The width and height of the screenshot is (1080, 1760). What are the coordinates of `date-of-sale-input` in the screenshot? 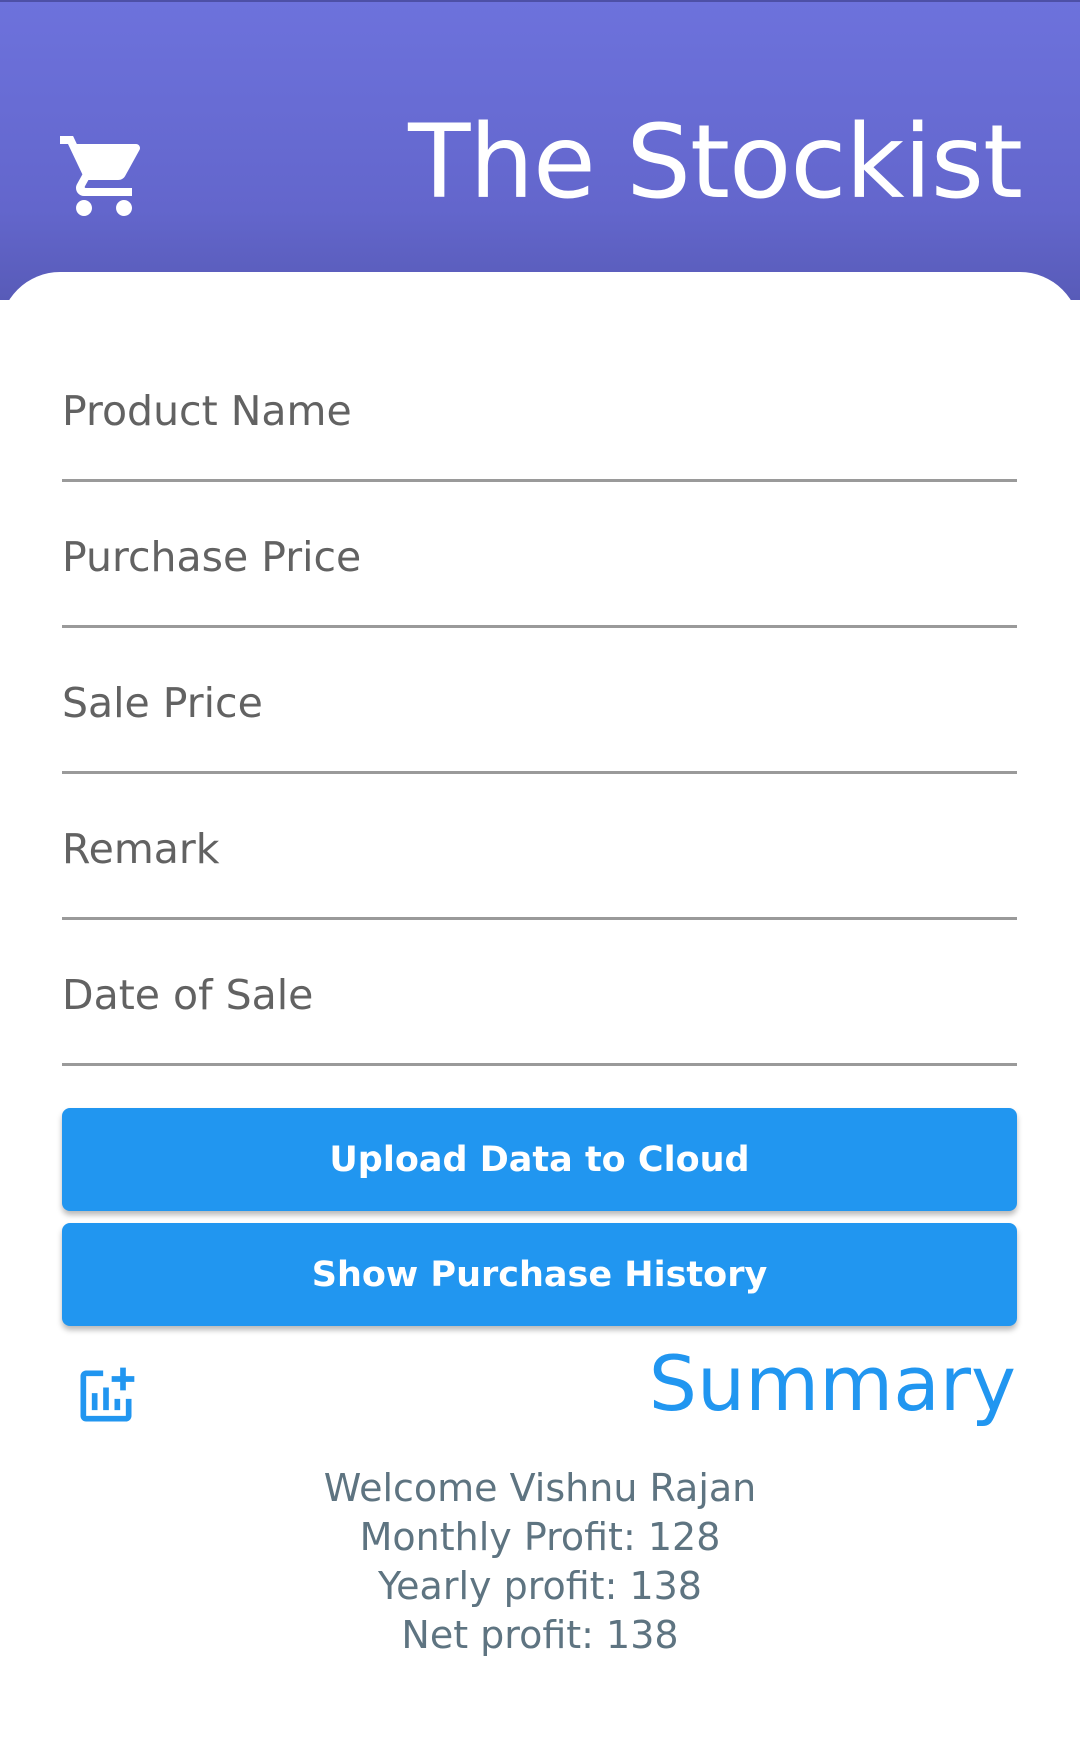 It's located at (539, 991).